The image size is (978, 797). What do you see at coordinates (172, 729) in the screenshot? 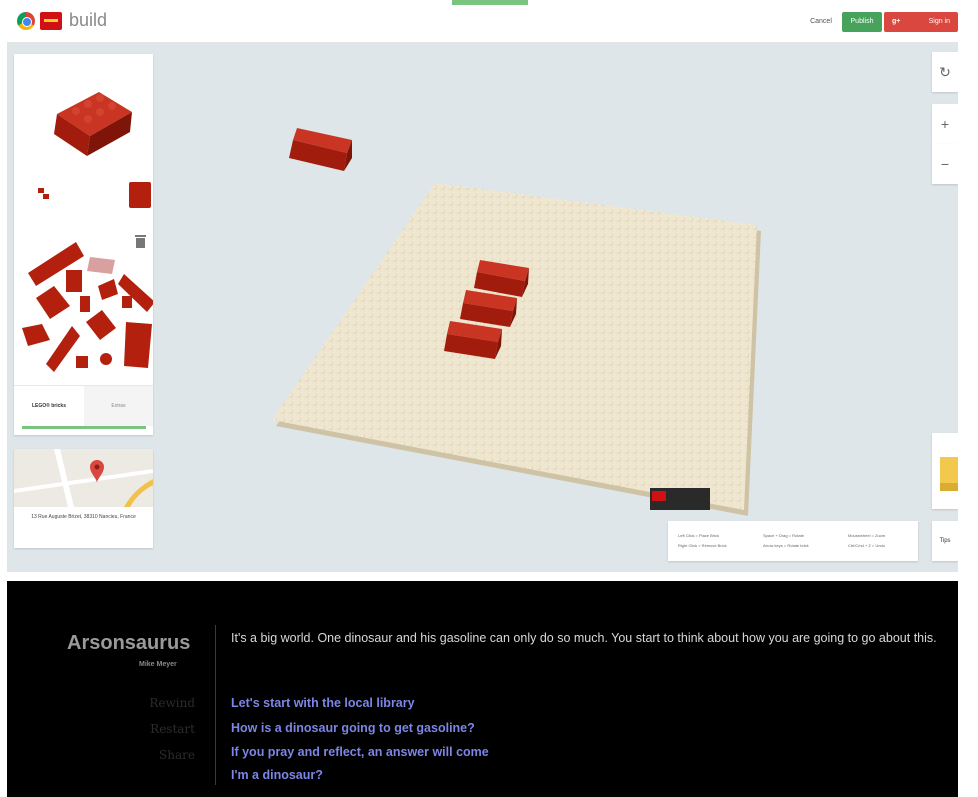
I see `restart-link: Restart` at bounding box center [172, 729].